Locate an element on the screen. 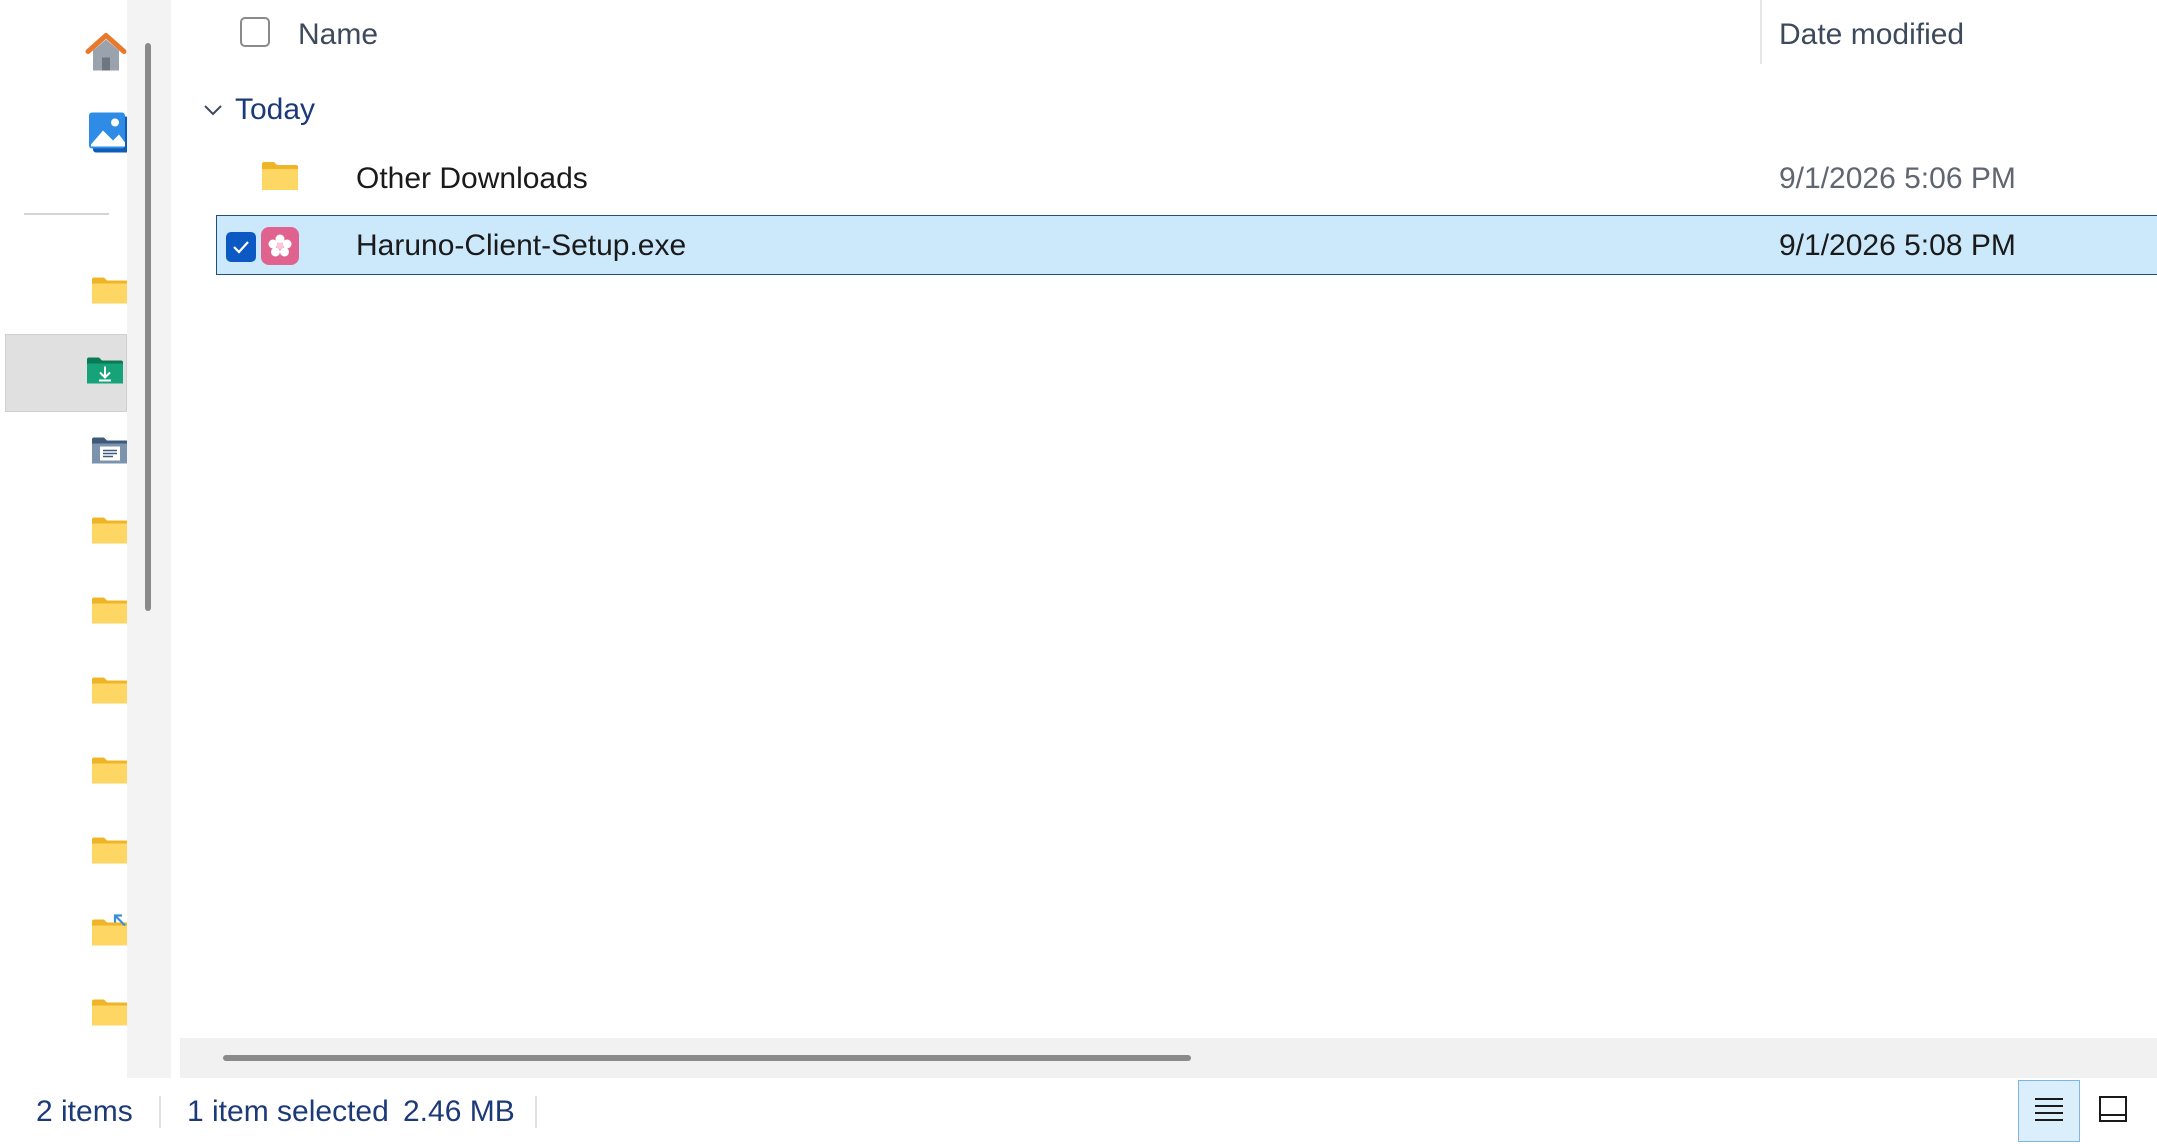  horizontal-scrollbar is located at coordinates (1168, 1058).